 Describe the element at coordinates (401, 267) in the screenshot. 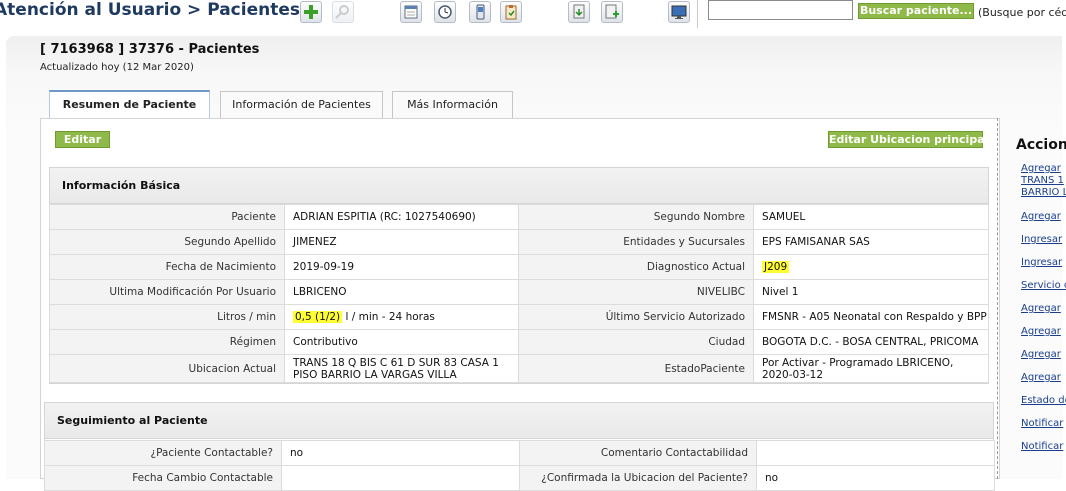

I see `field-value: 2019-09-19` at that location.